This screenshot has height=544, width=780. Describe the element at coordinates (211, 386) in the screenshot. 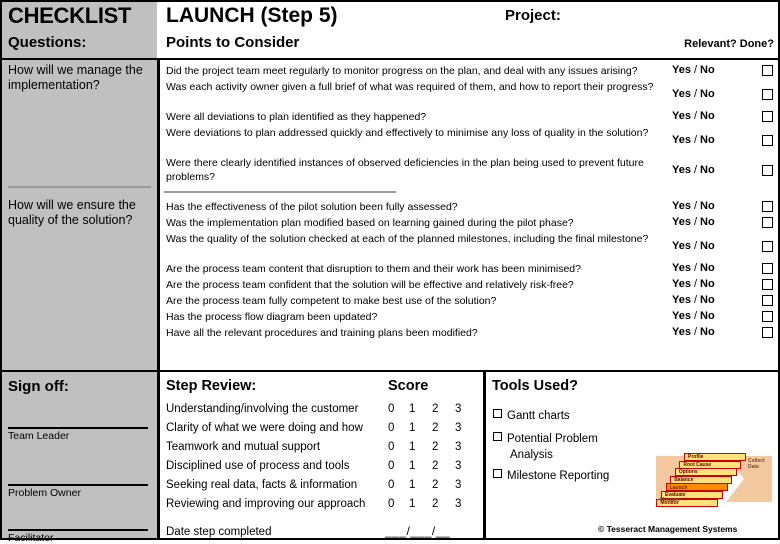

I see `step-review-title: Step Review:` at that location.